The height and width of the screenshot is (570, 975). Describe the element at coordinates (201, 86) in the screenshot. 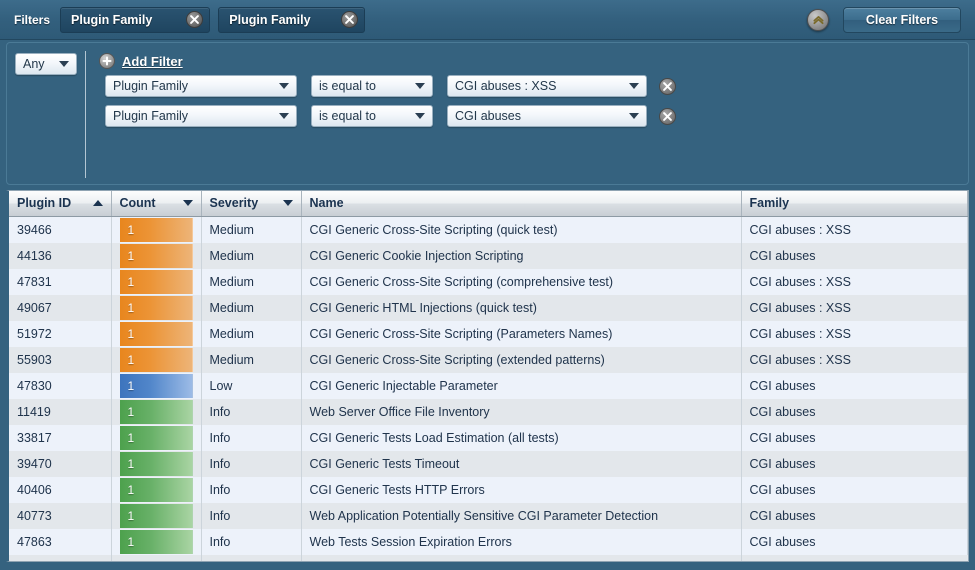

I see `filter-row-1-field-select: Plugin Family` at that location.